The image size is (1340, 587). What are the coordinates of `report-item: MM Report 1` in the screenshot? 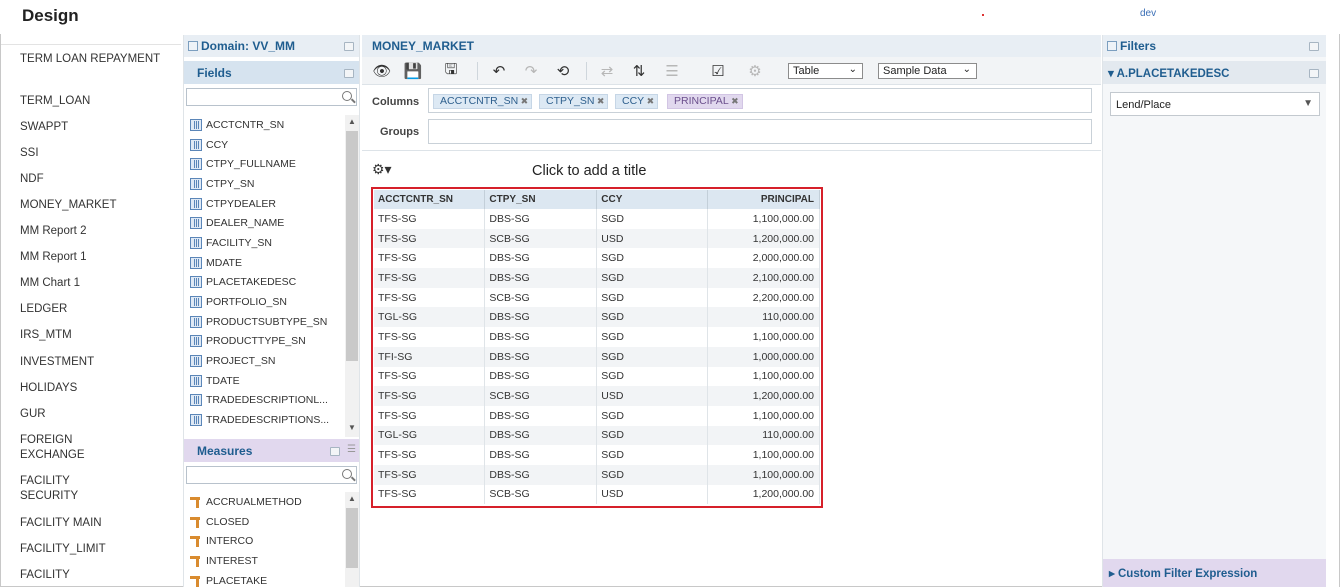 It's located at (95, 257).